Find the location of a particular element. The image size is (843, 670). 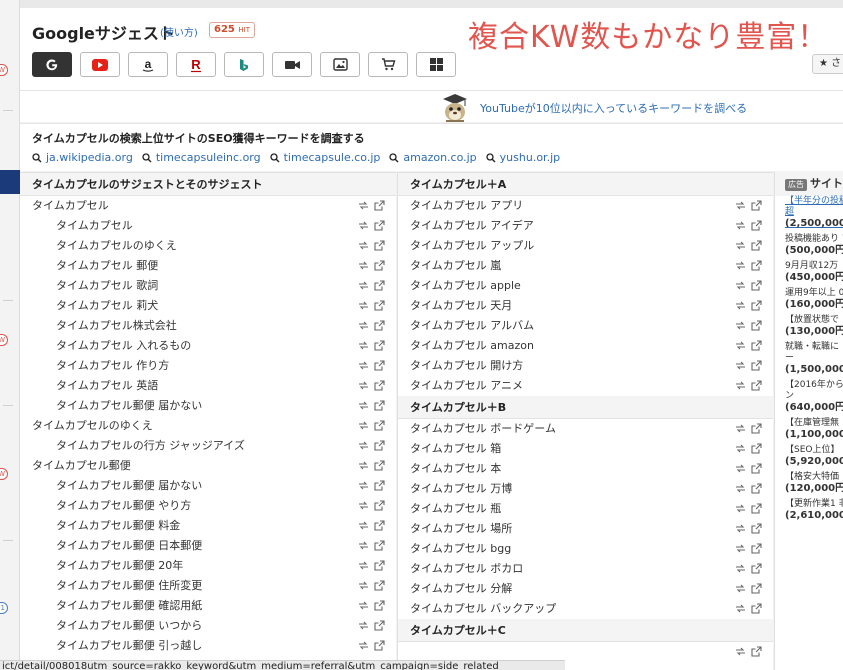

suggest-keyword: タイムカプセル郵便 料金 is located at coordinates (118, 526).